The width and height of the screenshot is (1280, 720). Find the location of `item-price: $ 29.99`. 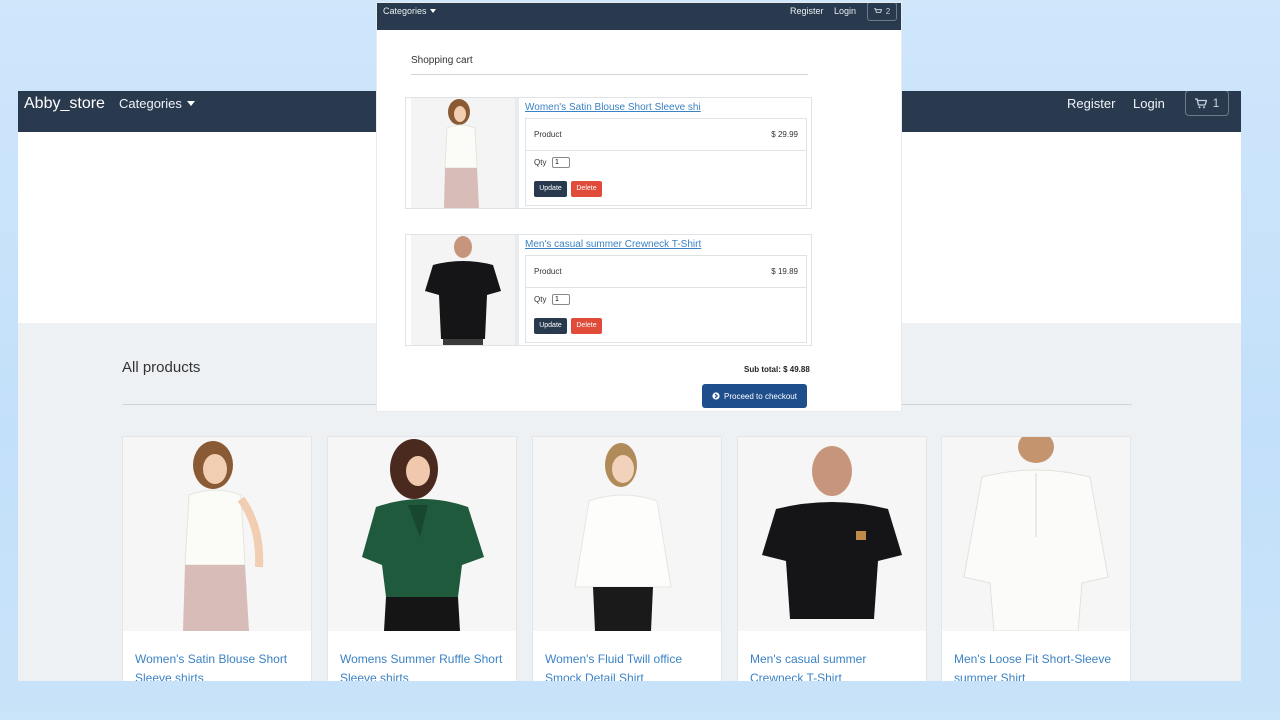

item-price: $ 29.99 is located at coordinates (784, 134).